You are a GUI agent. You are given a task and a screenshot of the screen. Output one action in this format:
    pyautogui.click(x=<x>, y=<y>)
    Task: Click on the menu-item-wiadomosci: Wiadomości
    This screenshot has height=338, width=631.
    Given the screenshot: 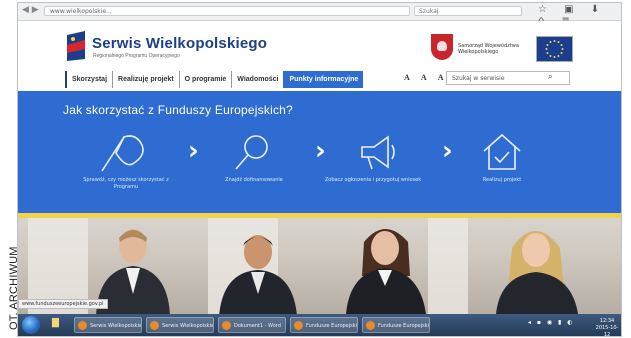 What is the action you would take?
    pyautogui.click(x=257, y=79)
    